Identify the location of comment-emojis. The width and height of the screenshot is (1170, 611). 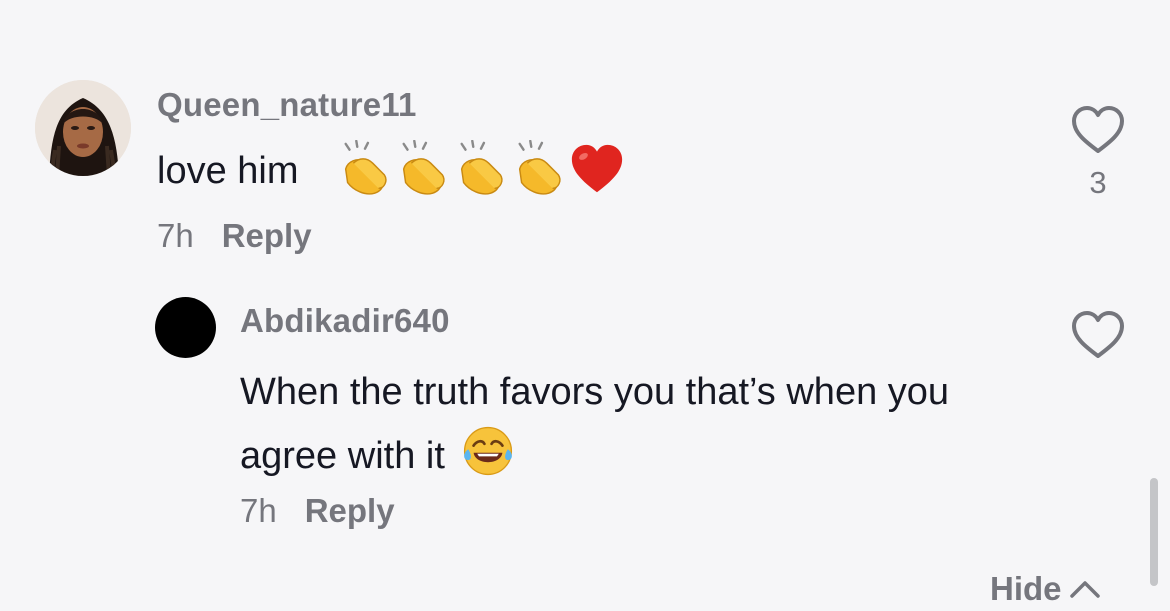
(481, 169).